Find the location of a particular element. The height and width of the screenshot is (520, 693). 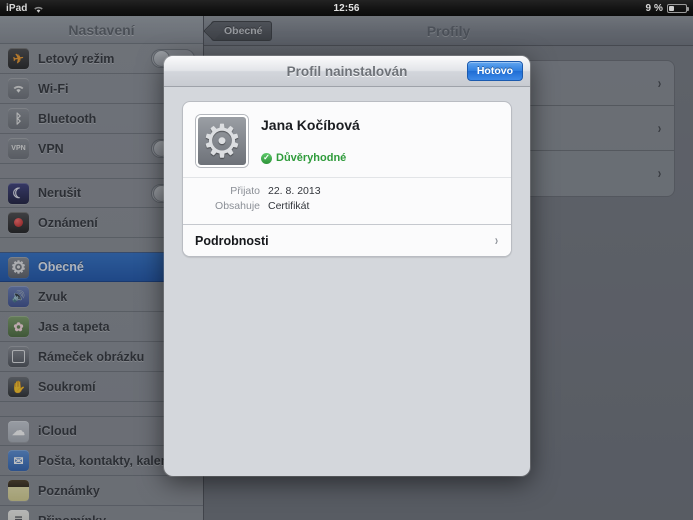

meta-key: Přijato is located at coordinates (245, 191).